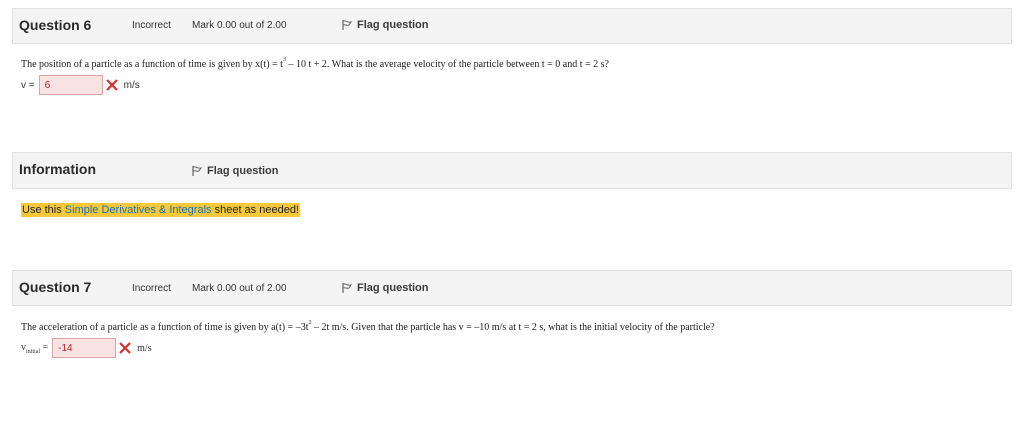  Describe the element at coordinates (55, 287) in the screenshot. I see `question-7-title: Question 7` at that location.